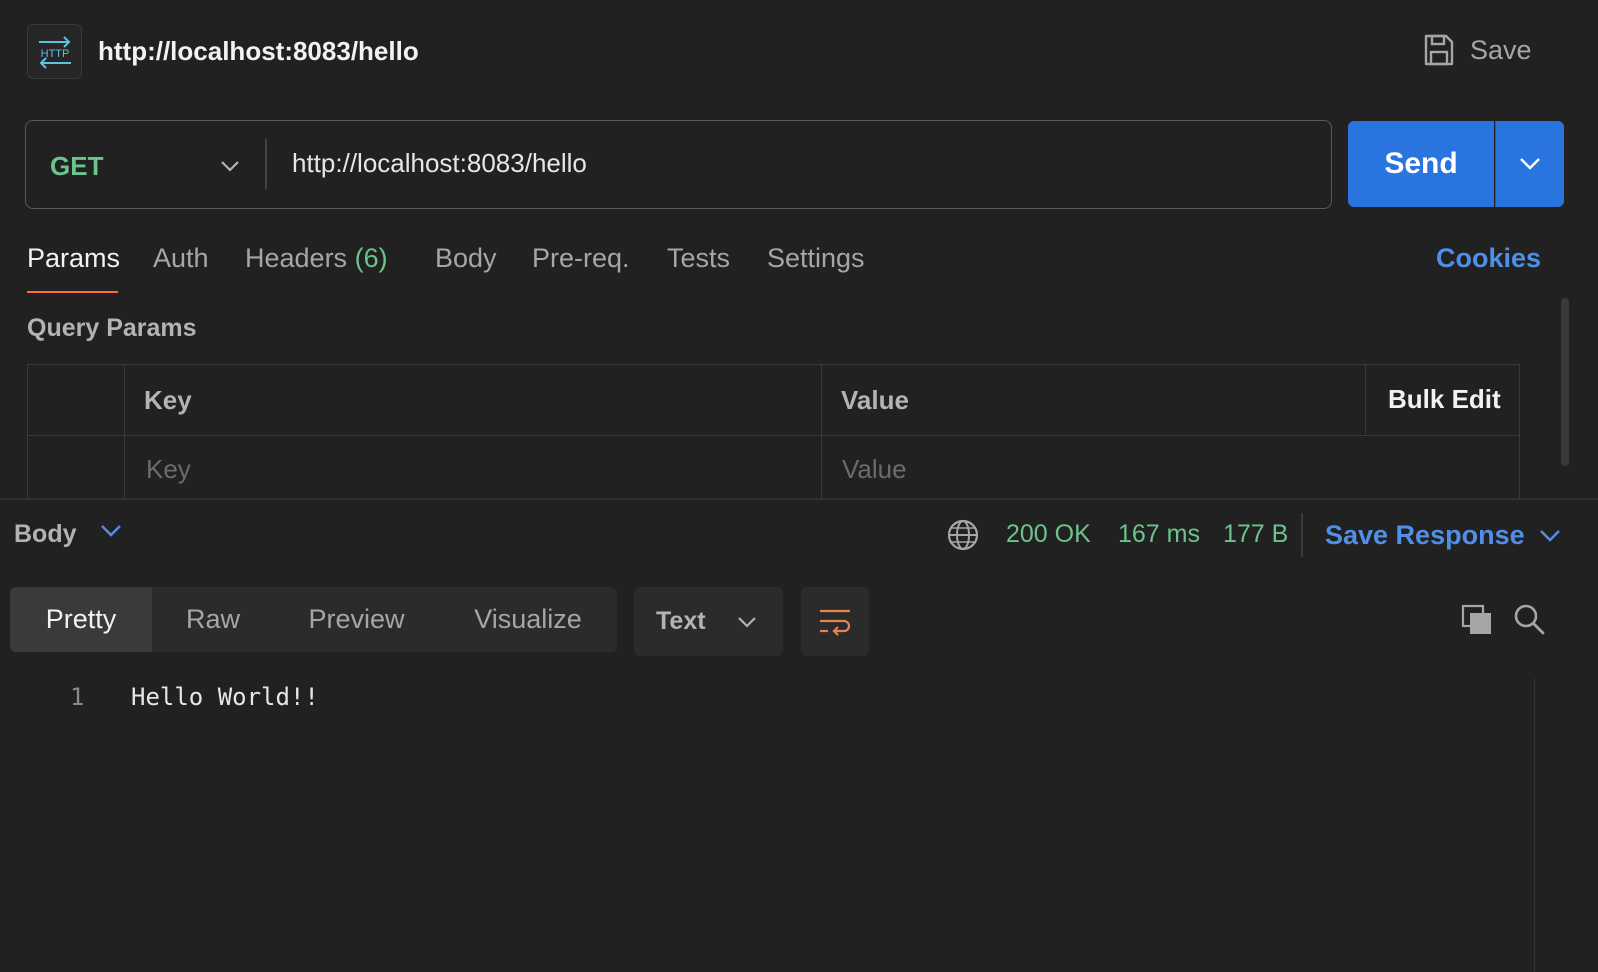 The height and width of the screenshot is (972, 1598). I want to click on tab-tests: Tests, so click(698, 258).